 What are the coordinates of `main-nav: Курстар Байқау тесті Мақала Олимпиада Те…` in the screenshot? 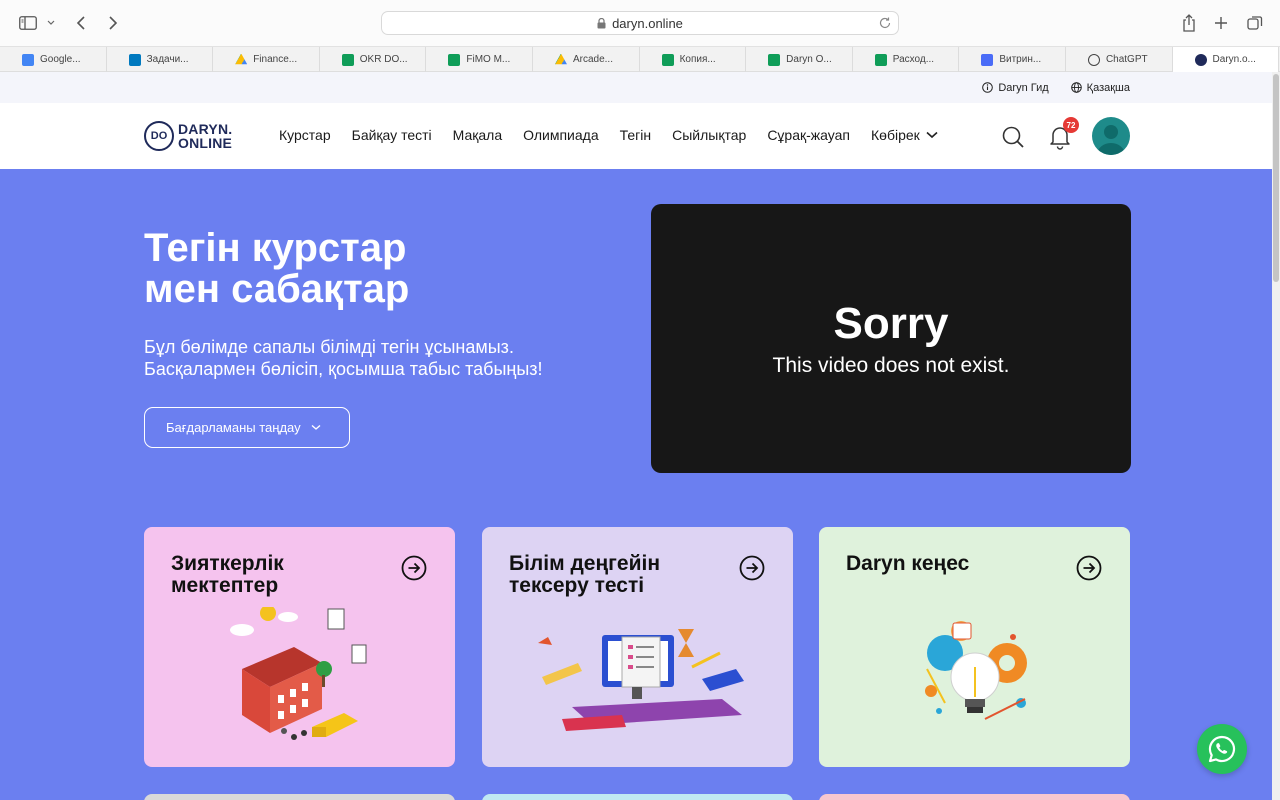 It's located at (619, 135).